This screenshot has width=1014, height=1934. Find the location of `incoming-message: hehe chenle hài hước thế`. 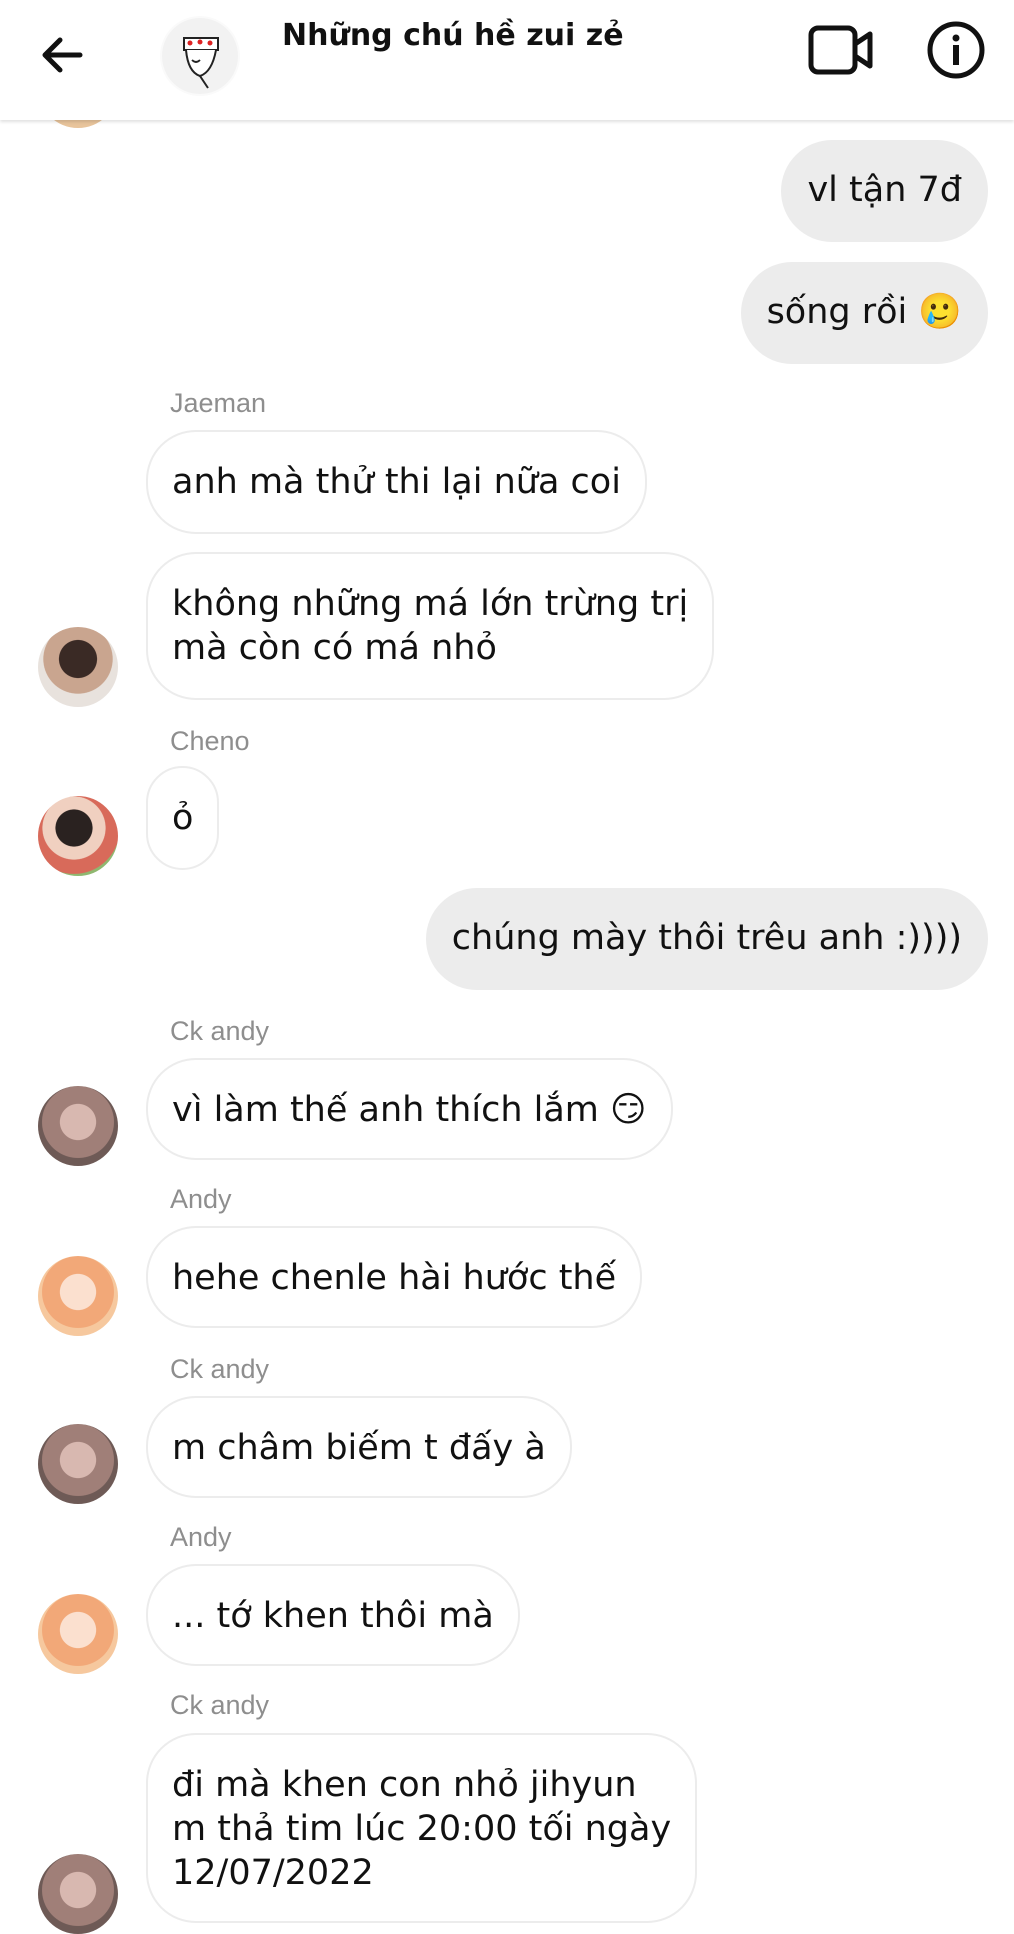

incoming-message: hehe chenle hài hước thế is located at coordinates (394, 1277).